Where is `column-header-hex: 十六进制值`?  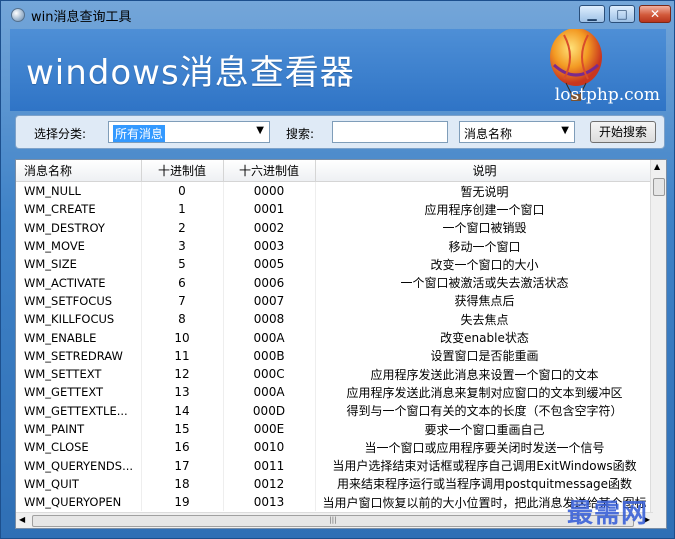
column-header-hex: 十六进制值 is located at coordinates (269, 171).